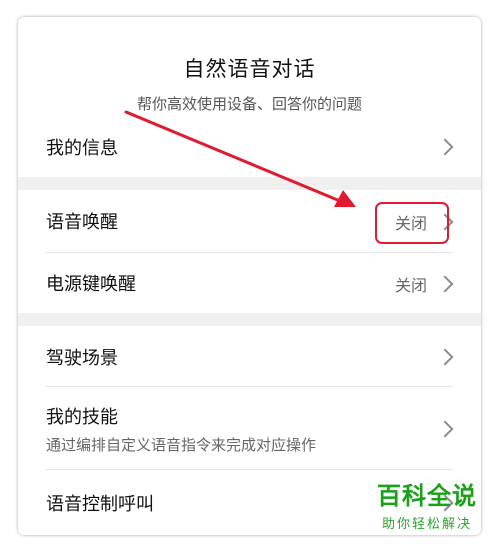 This screenshot has height=553, width=500. Describe the element at coordinates (427, 511) in the screenshot. I see `watermark-logo: 百科全说 助你轻松解决` at that location.